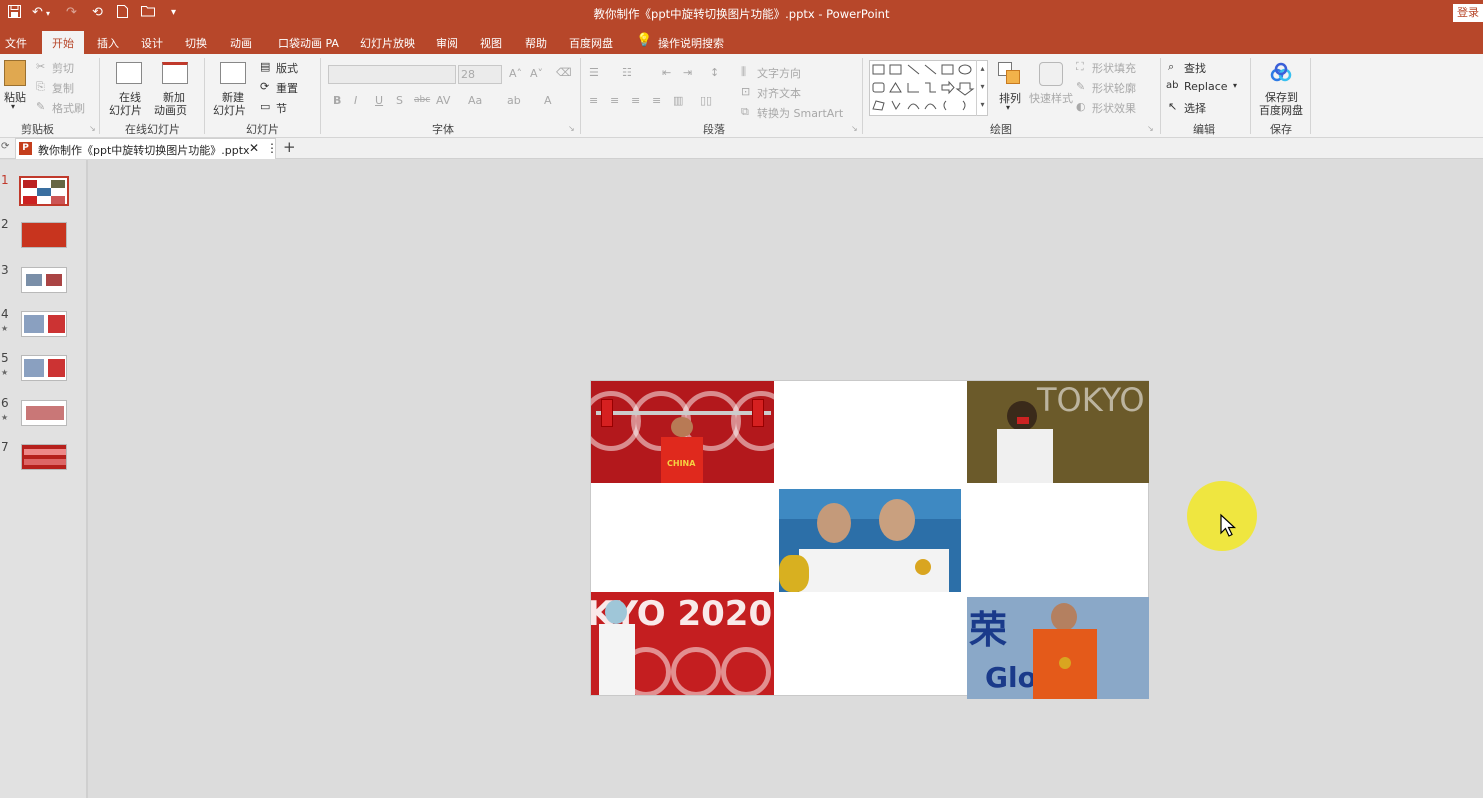 This screenshot has width=1483, height=798. What do you see at coordinates (1281, 110) in the screenshot?
I see `save-to-baidu-label-b: 百度网盘` at bounding box center [1281, 110].